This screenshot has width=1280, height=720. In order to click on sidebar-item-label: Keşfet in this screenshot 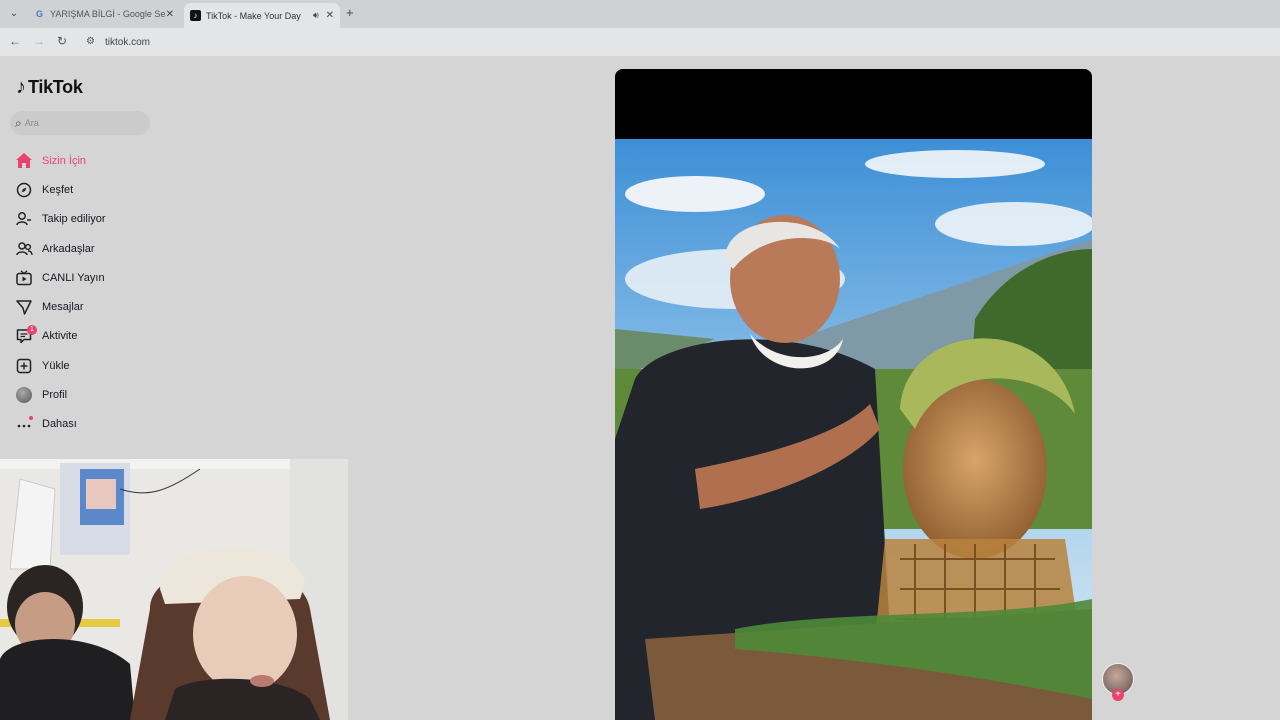, I will do `click(58, 189)`.